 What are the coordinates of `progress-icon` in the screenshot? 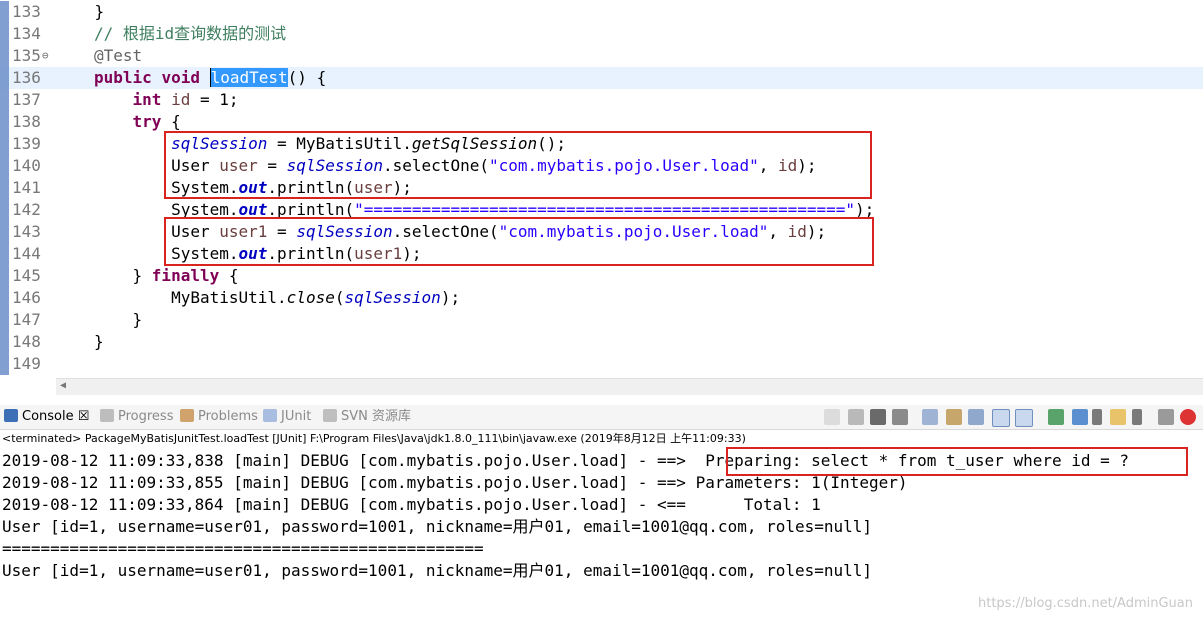 It's located at (107, 415).